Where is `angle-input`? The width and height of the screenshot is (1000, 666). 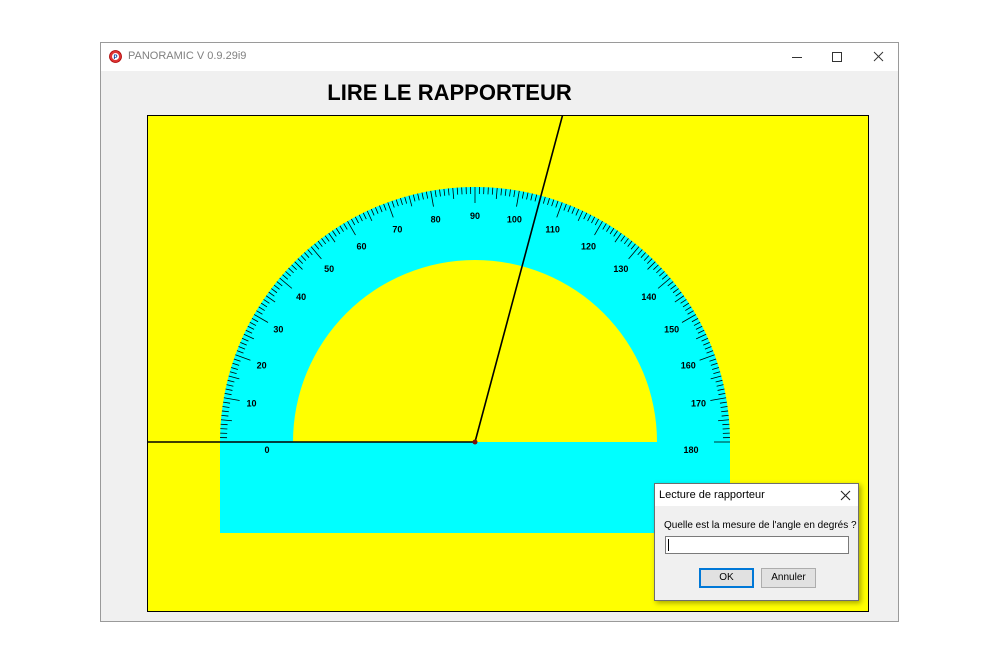
angle-input is located at coordinates (757, 545).